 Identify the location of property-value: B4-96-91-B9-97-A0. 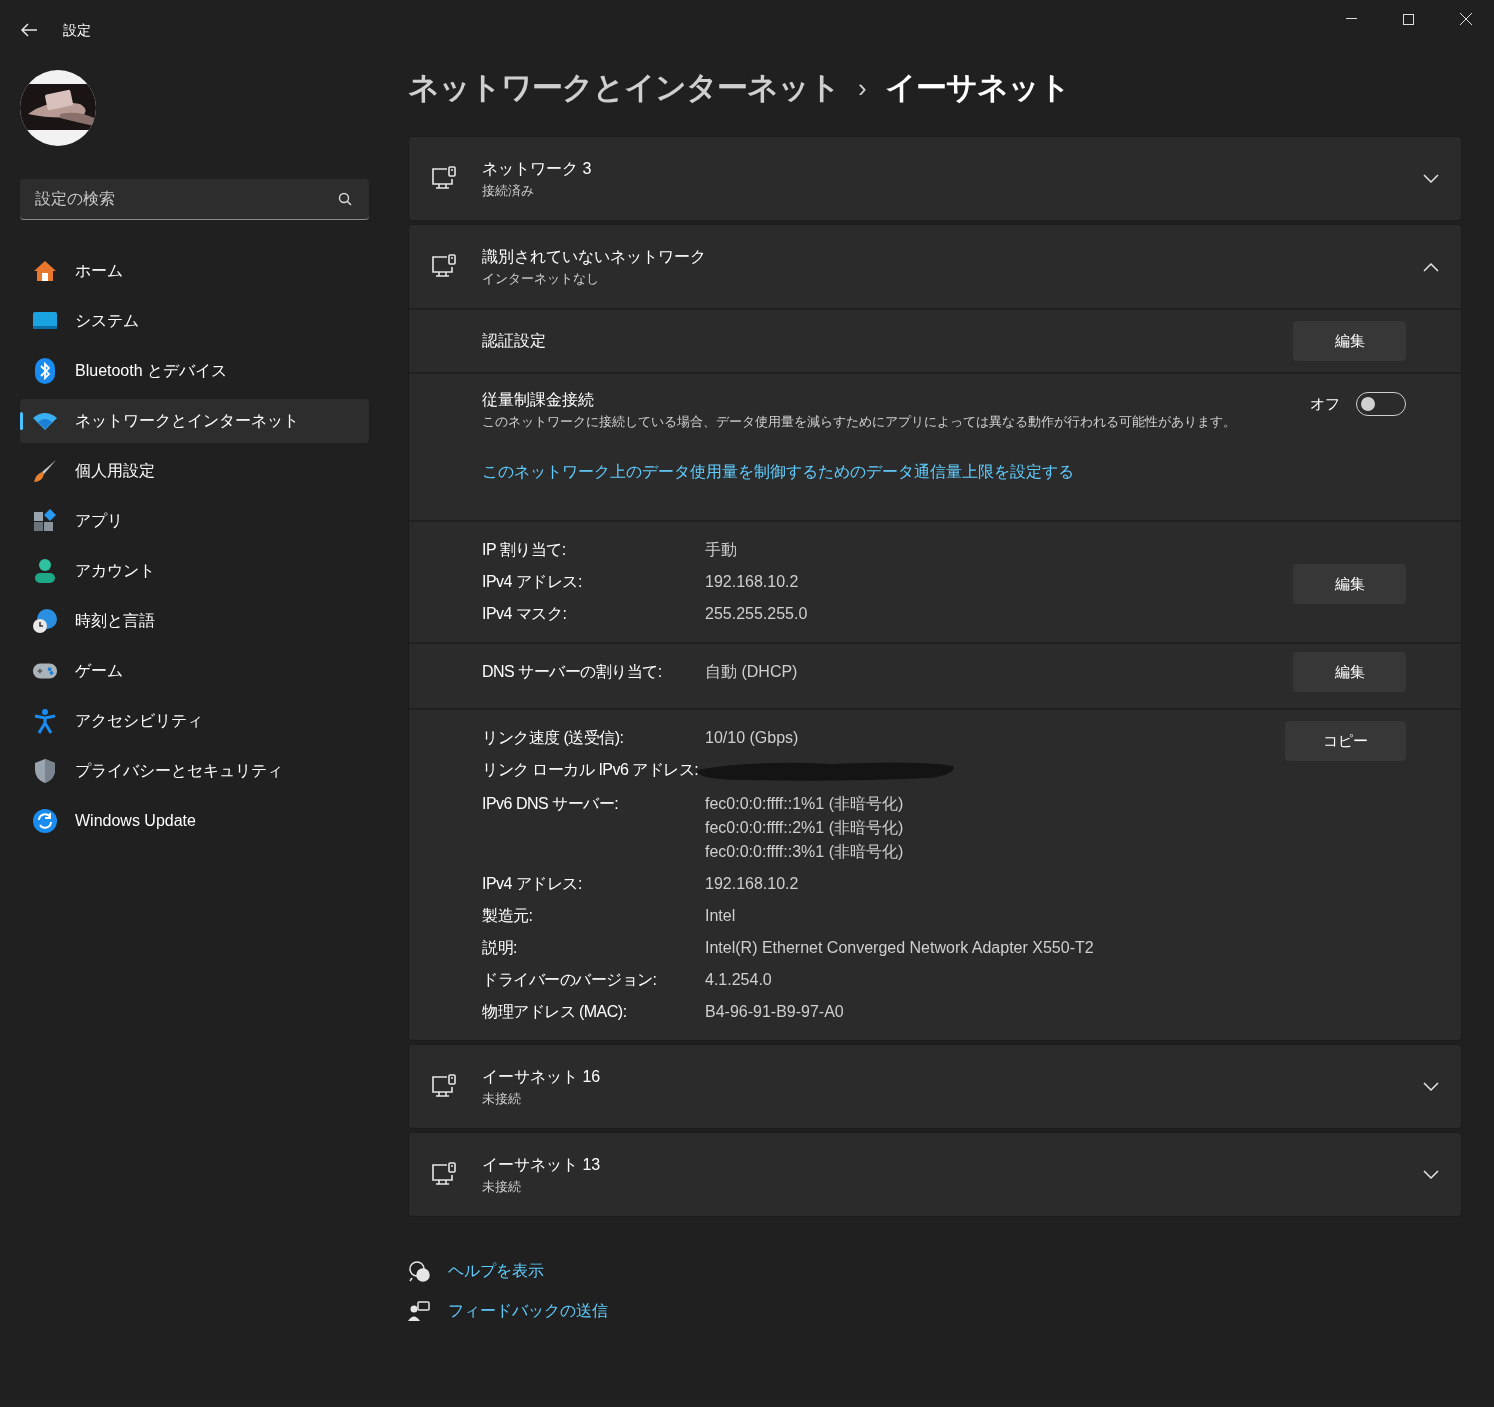
(774, 1012).